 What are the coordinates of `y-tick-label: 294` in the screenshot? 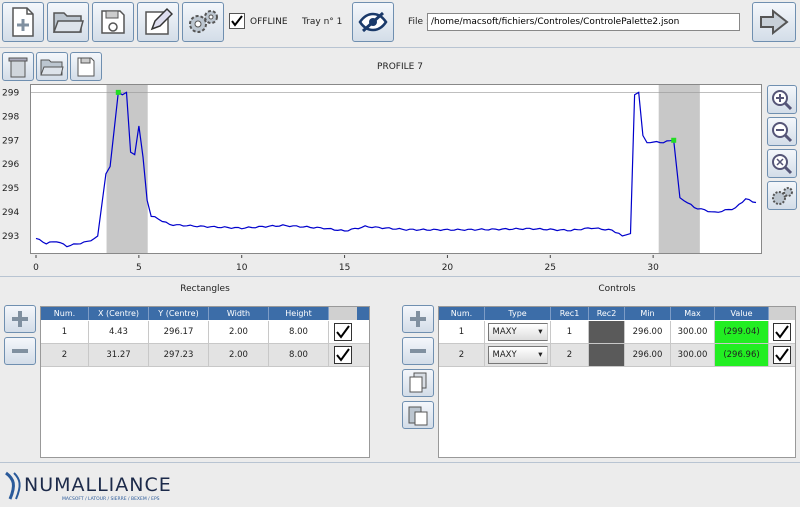 It's located at (10, 213).